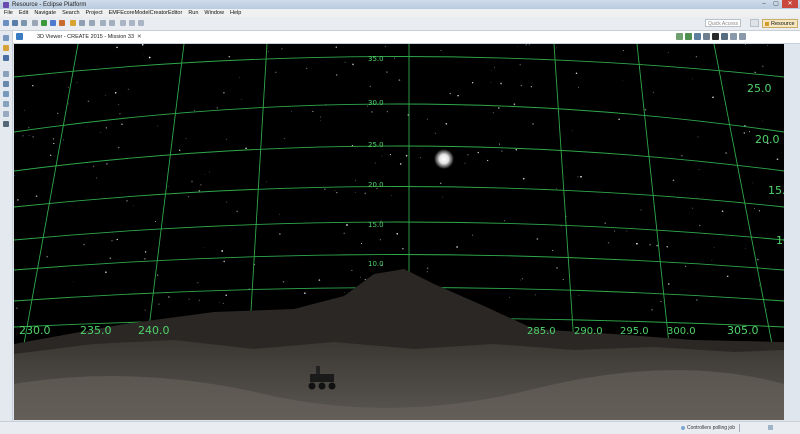 The width and height of the screenshot is (800, 434). Describe the element at coordinates (23, 13) in the screenshot. I see `menu-edit: Edit` at that location.